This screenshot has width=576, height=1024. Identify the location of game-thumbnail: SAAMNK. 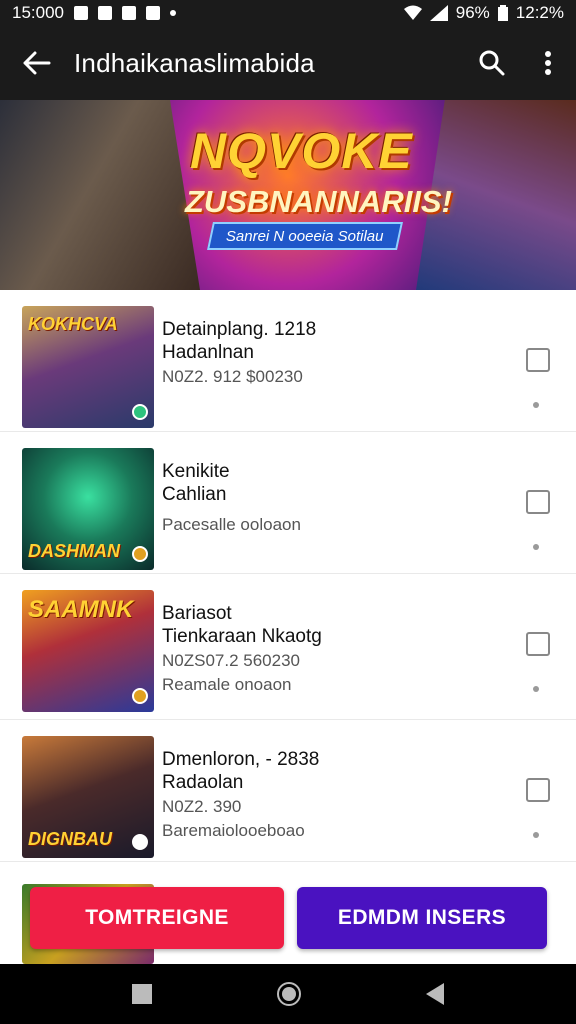
(88, 651).